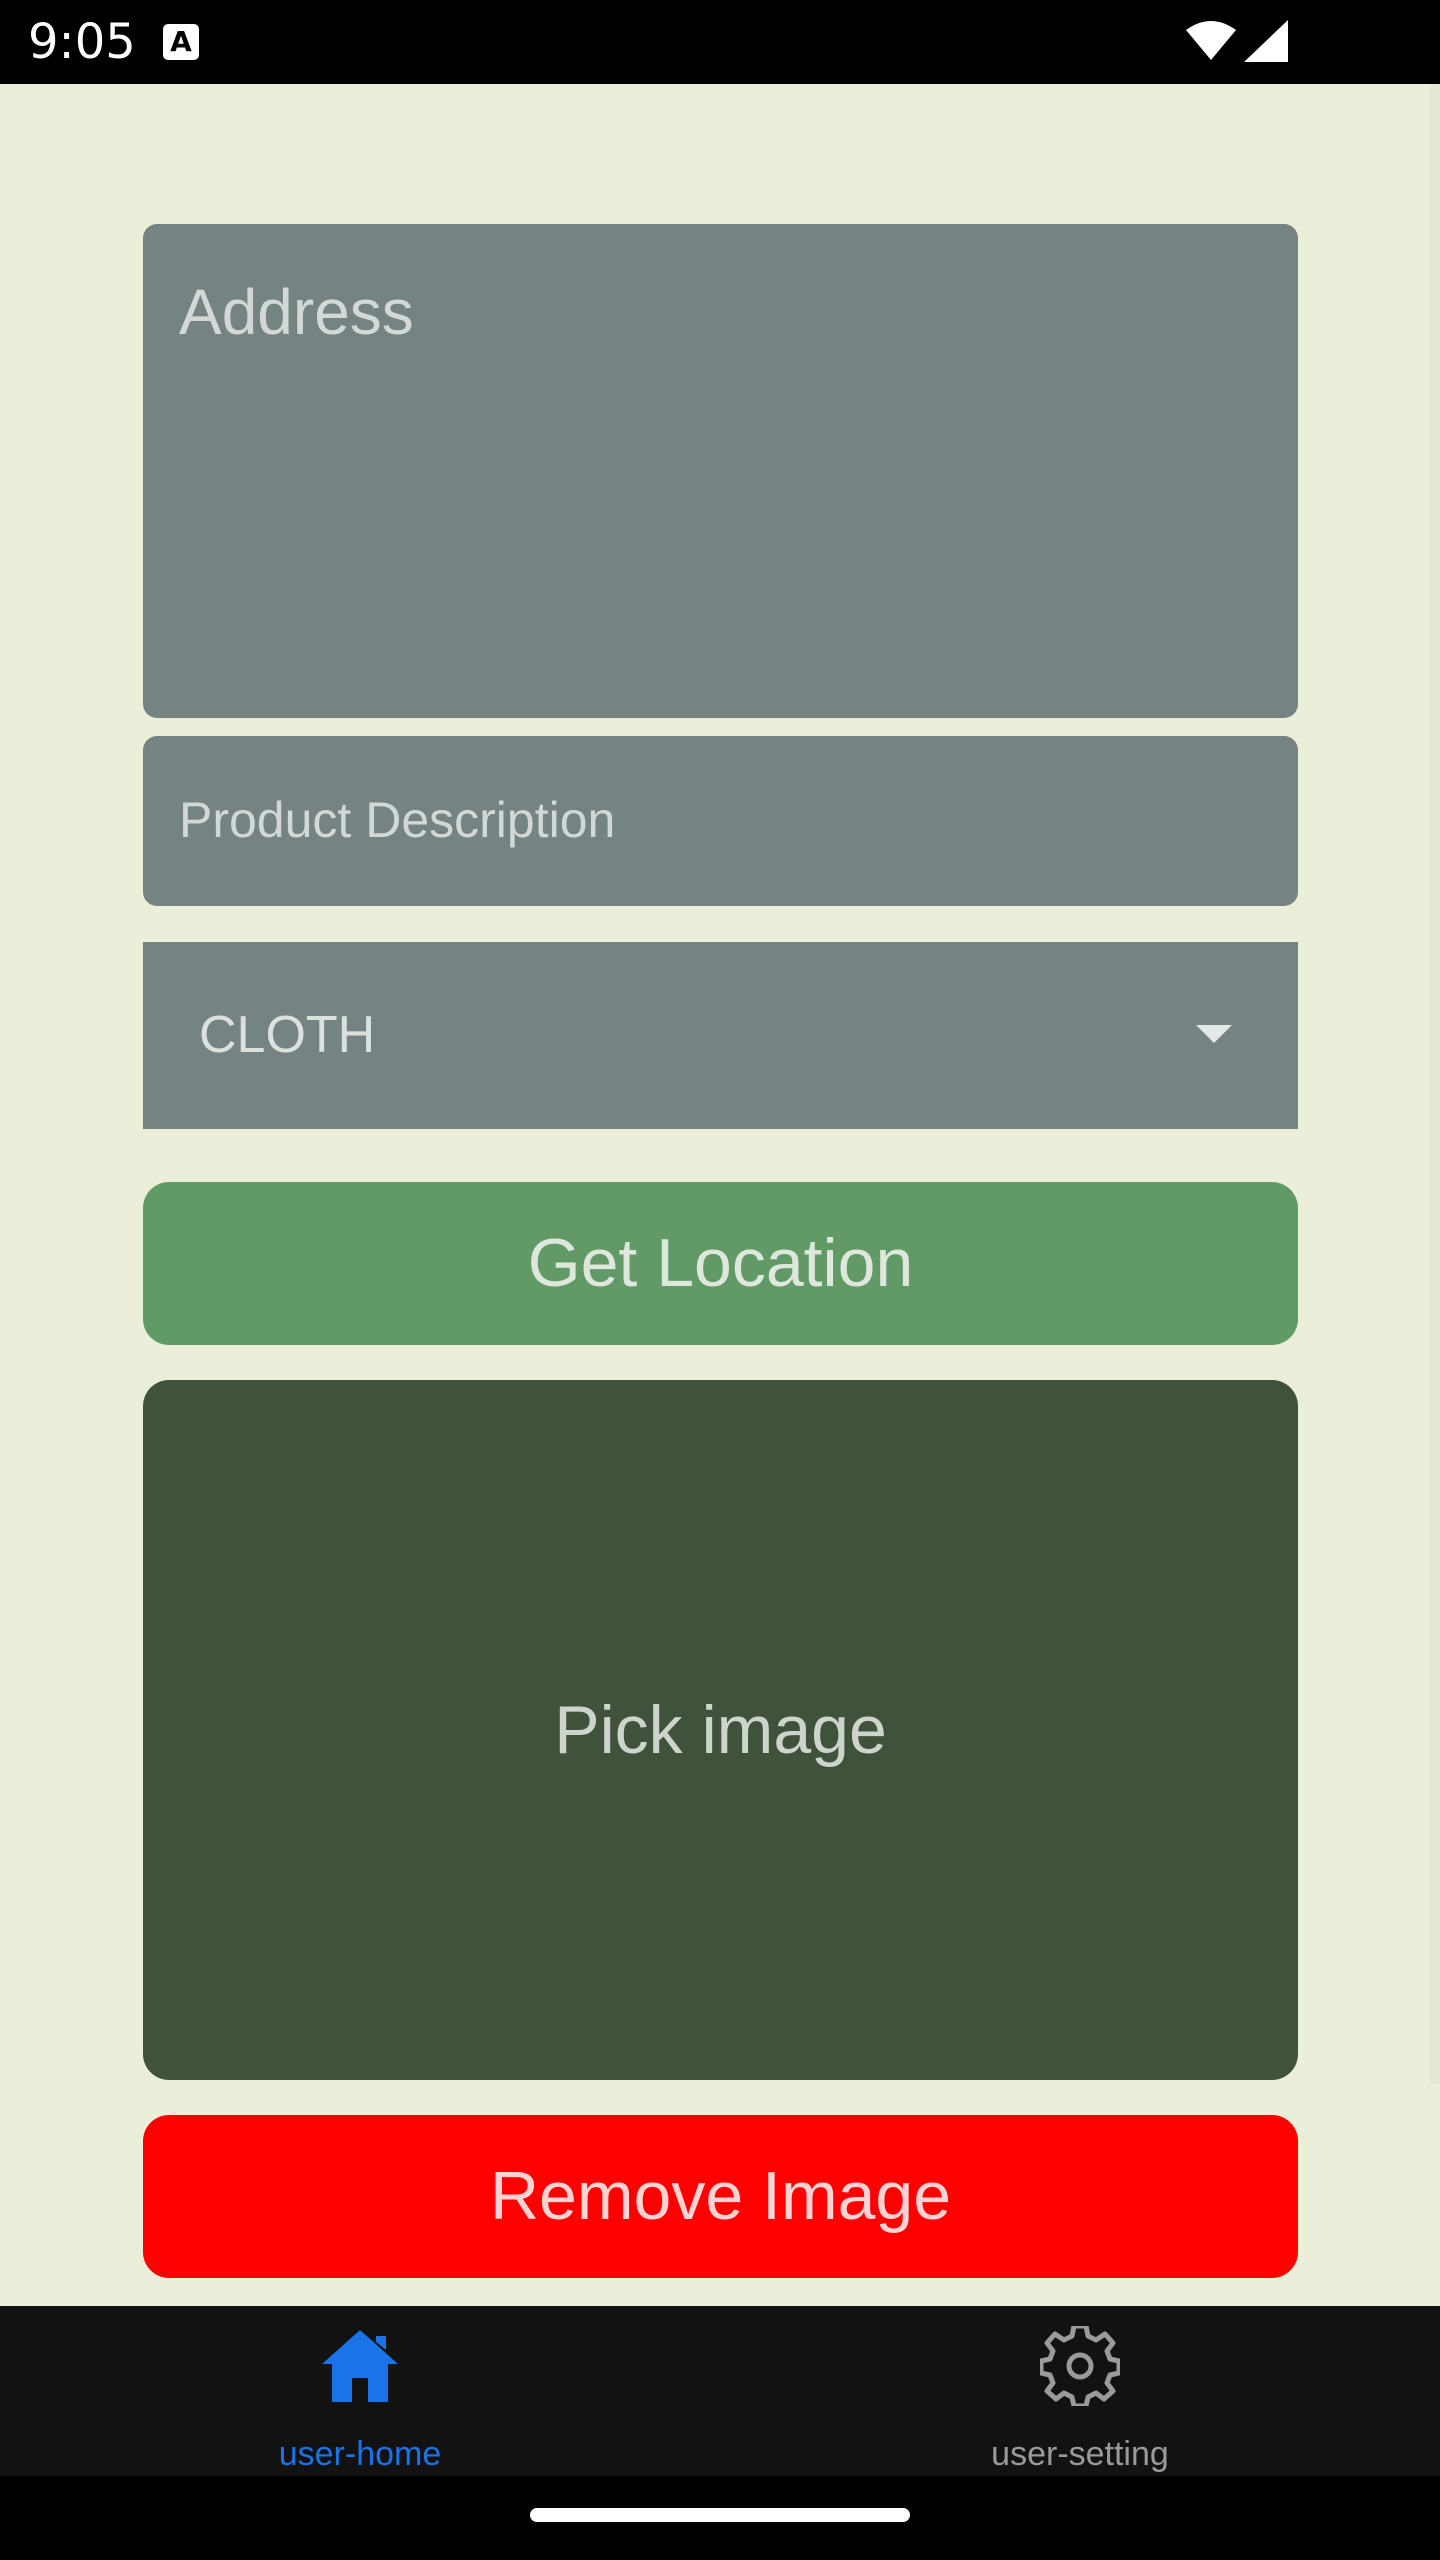 The height and width of the screenshot is (2560, 1440). I want to click on product-description-placeholder: Product Description, so click(397, 820).